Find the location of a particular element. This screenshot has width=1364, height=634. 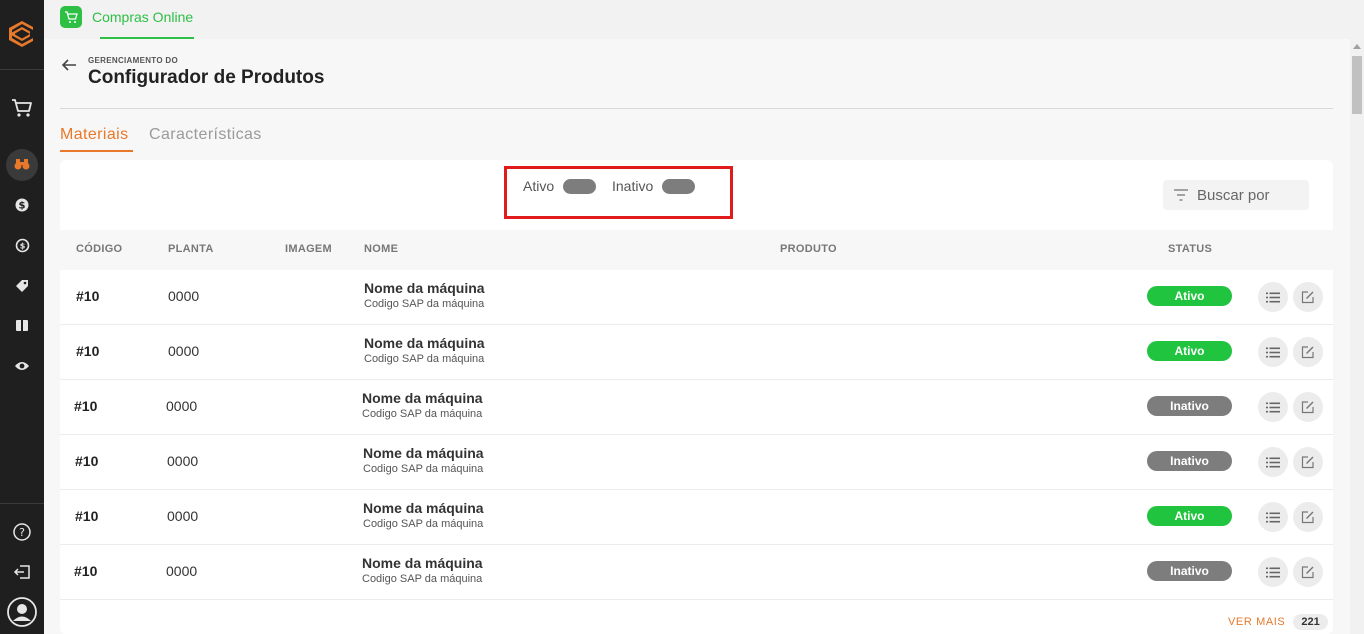

dollar-icon: $ is located at coordinates (22, 205).